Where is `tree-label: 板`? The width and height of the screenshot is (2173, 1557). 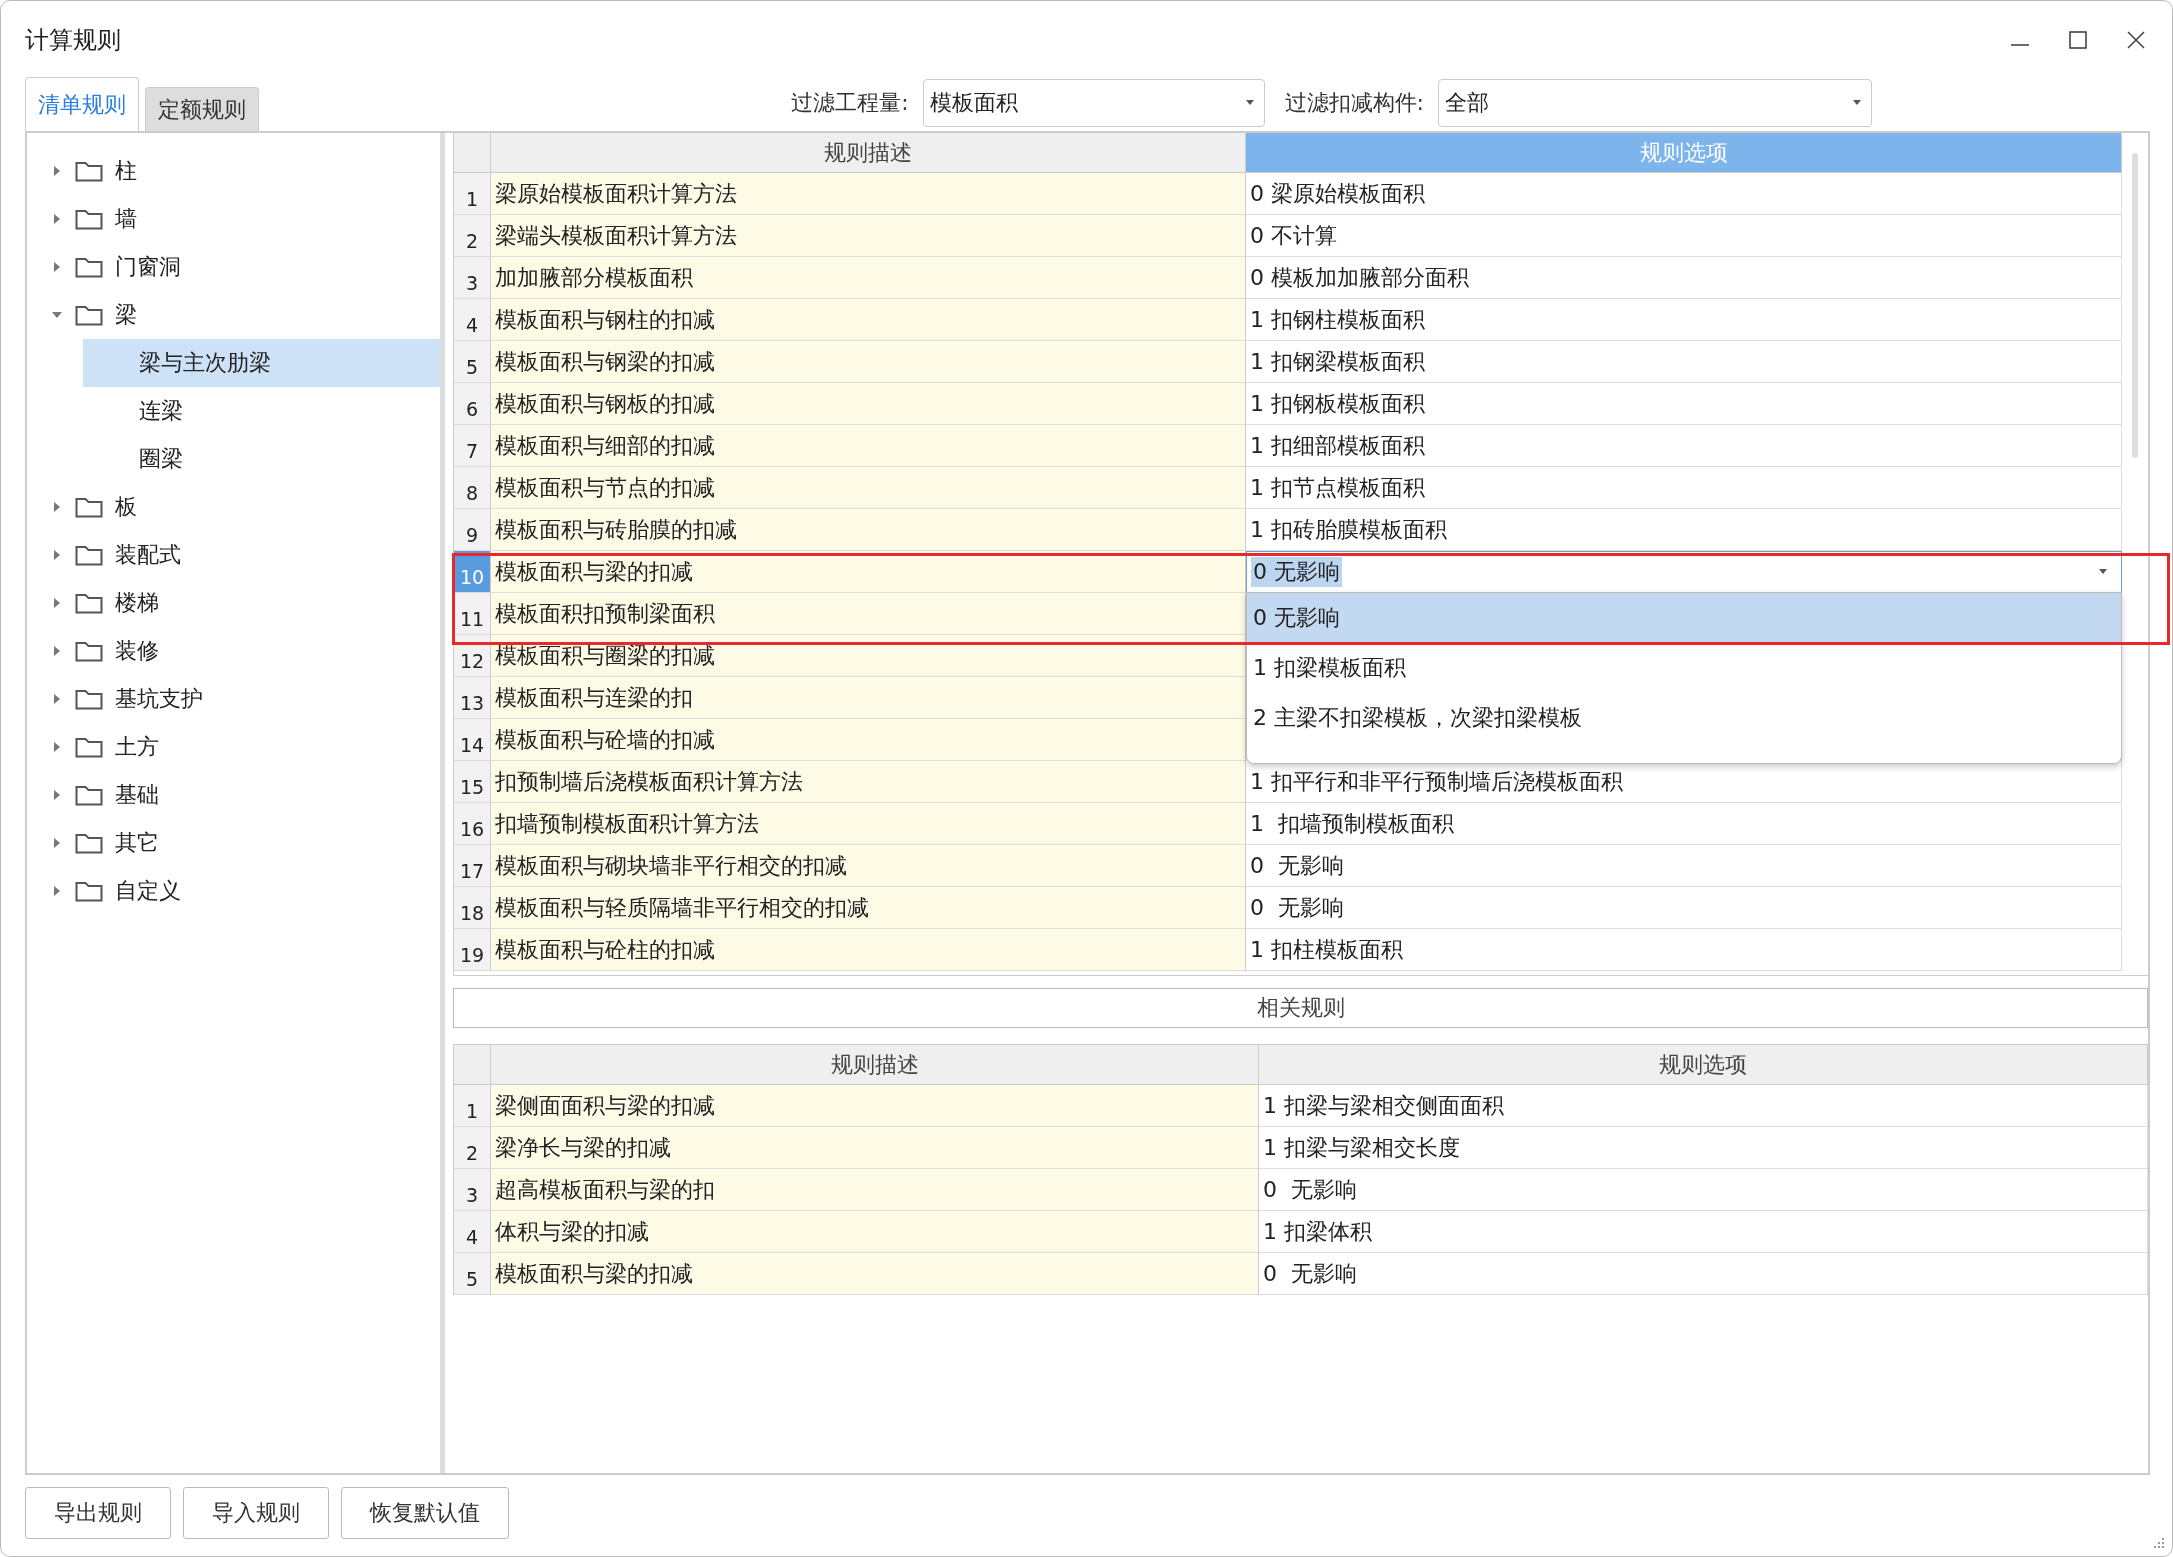
tree-label: 板 is located at coordinates (126, 507).